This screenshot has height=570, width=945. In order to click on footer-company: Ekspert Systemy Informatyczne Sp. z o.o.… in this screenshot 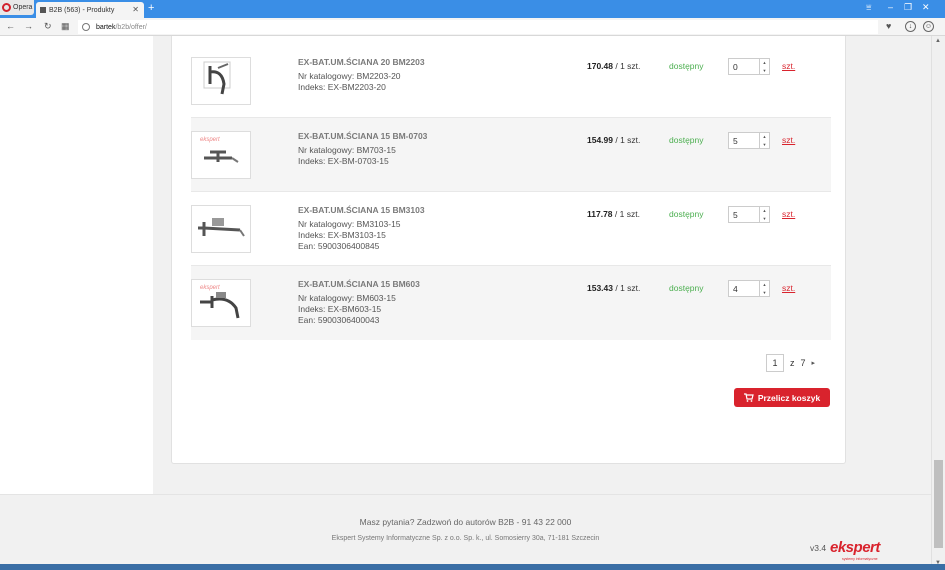, I will do `click(465, 538)`.